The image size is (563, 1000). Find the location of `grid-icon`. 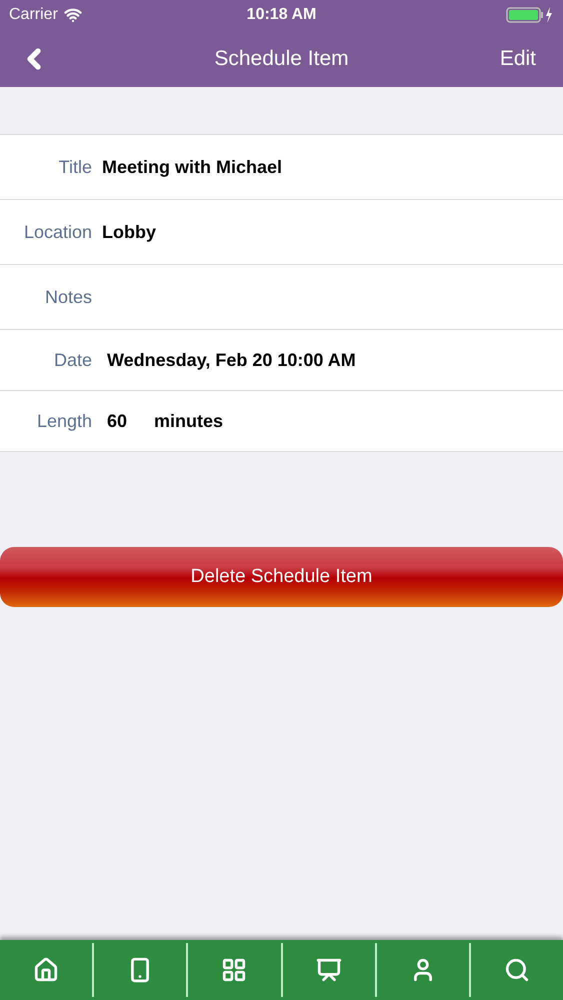

grid-icon is located at coordinates (234, 970).